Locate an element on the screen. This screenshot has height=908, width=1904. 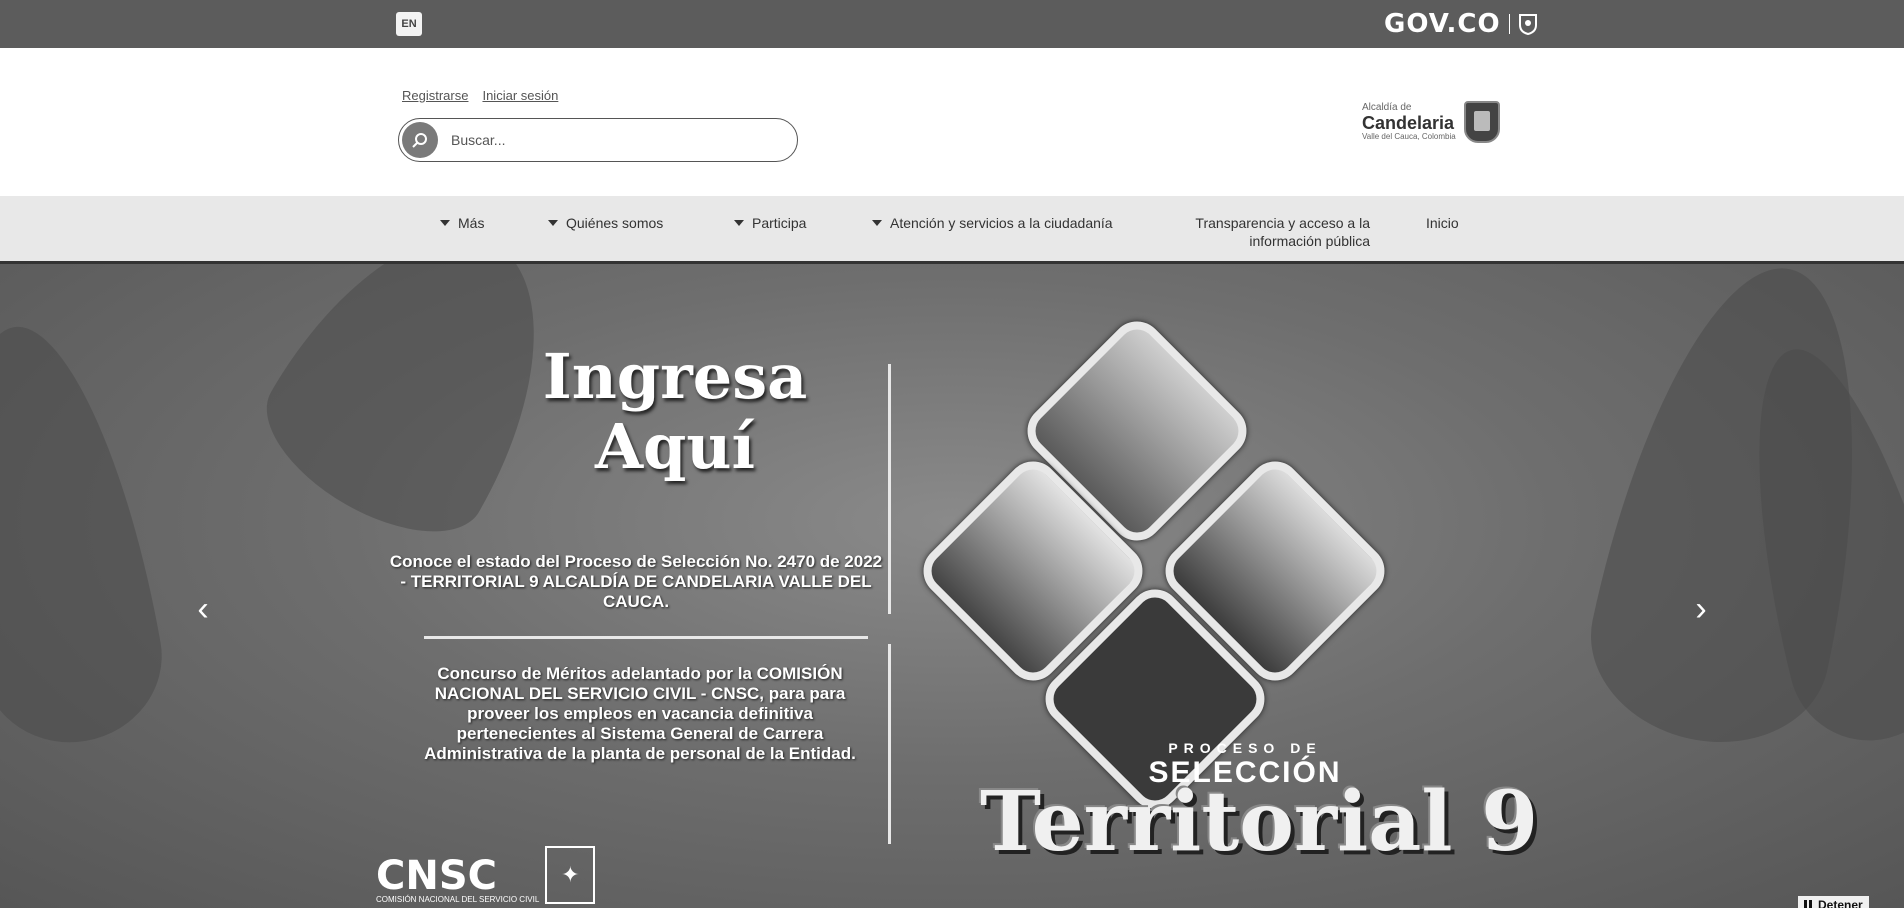
nav-item-participa: Participa is located at coordinates (770, 223).